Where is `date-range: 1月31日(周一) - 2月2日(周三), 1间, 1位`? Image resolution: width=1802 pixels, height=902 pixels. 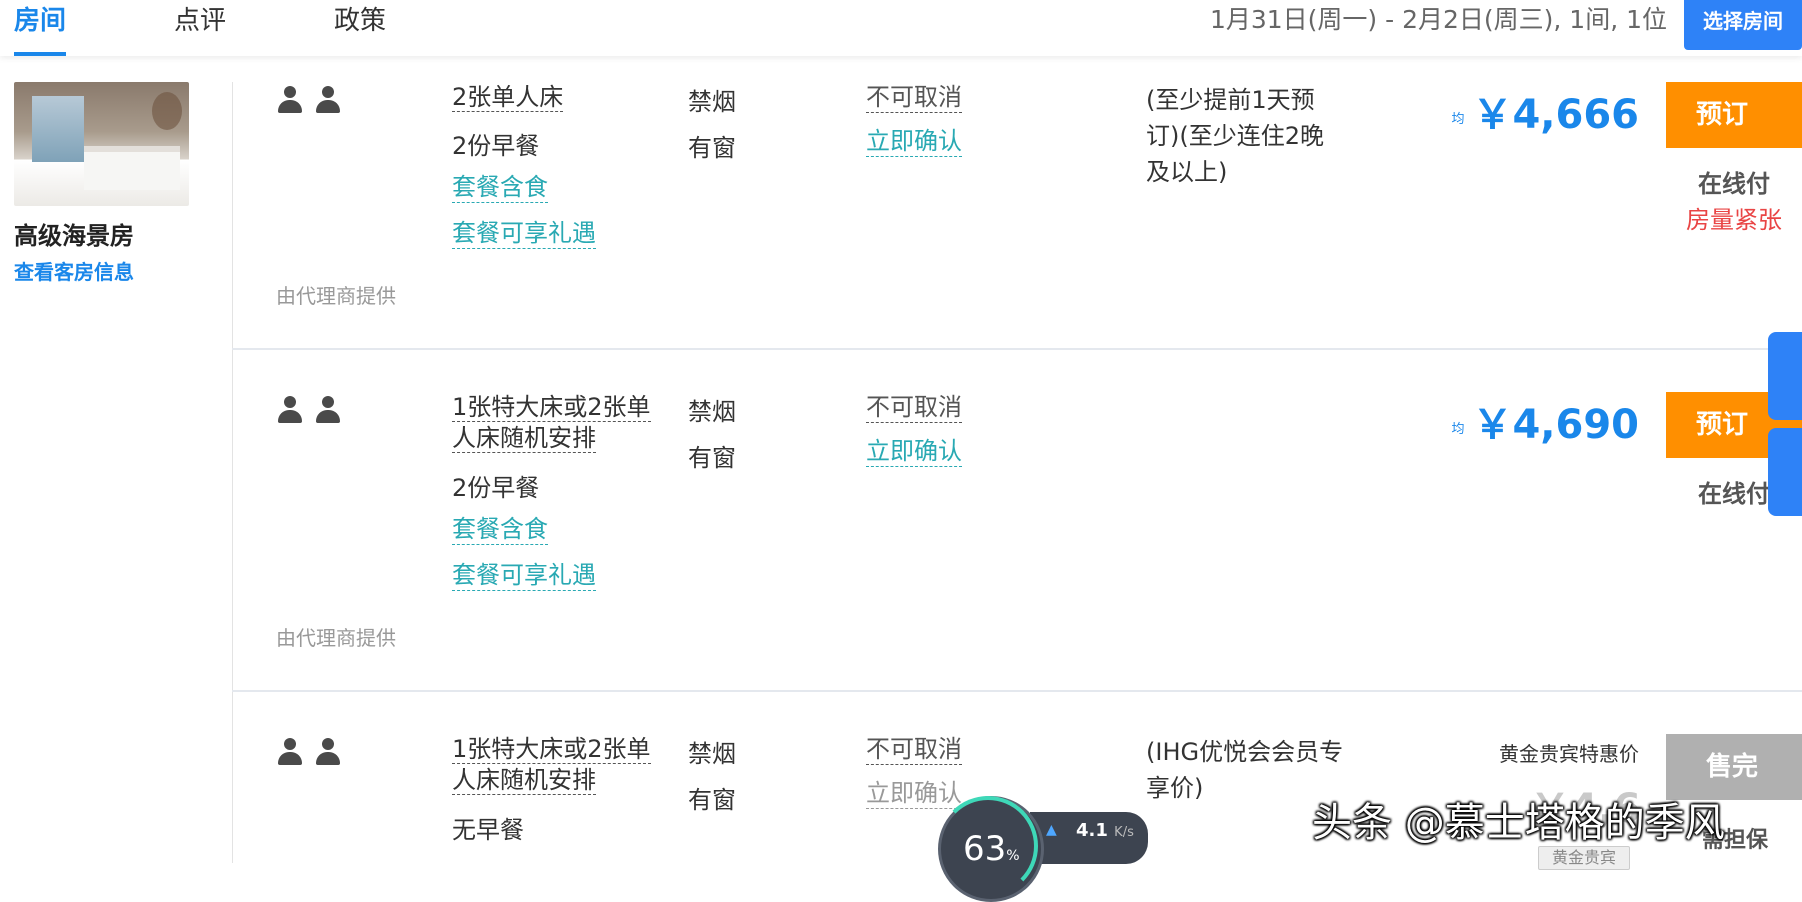 date-range: 1月31日(周一) - 2月2日(周三), 1间, 1位 is located at coordinates (1438, 20).